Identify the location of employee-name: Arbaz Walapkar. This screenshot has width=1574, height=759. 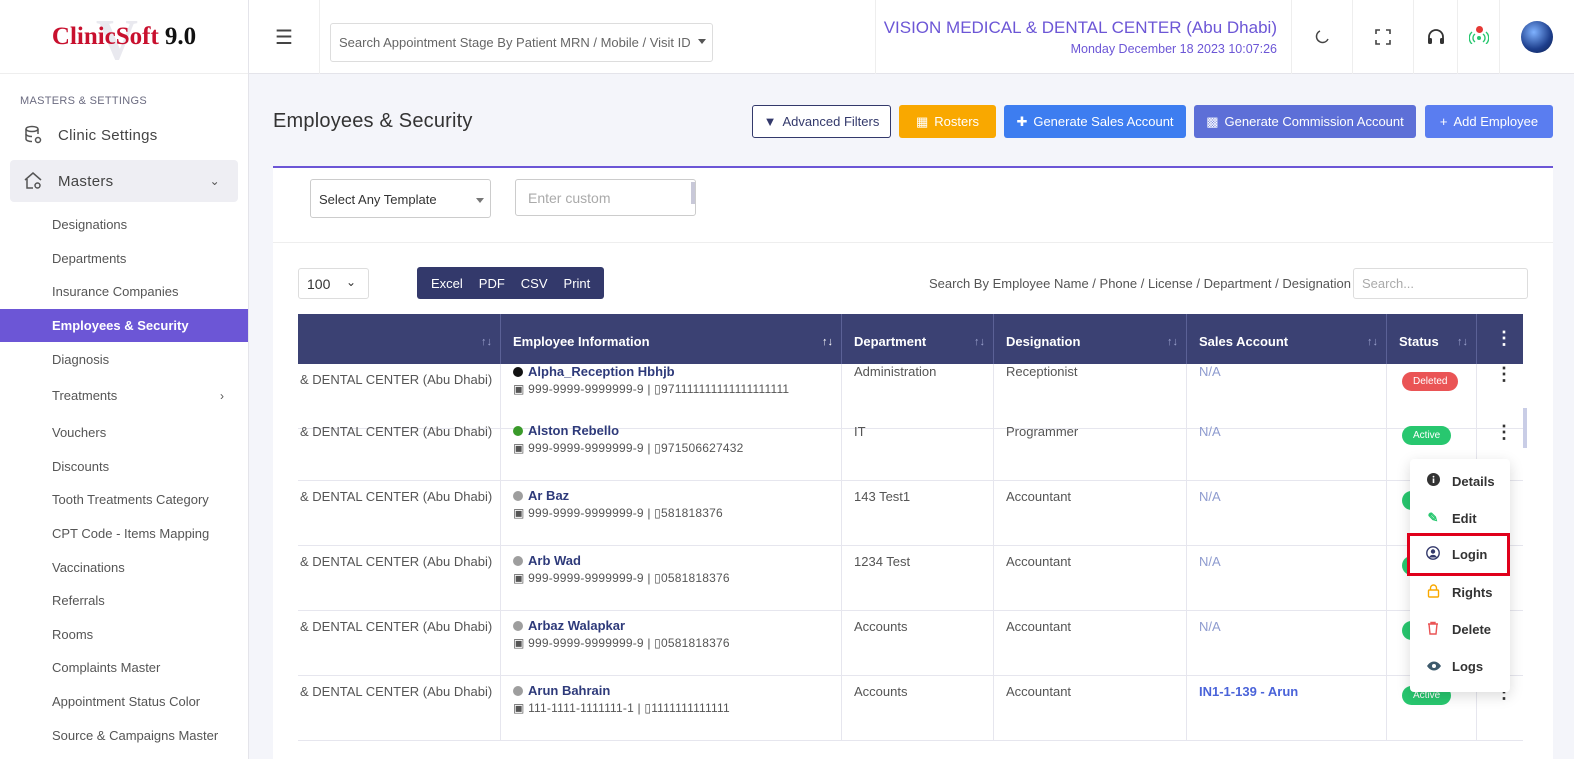
(671, 625).